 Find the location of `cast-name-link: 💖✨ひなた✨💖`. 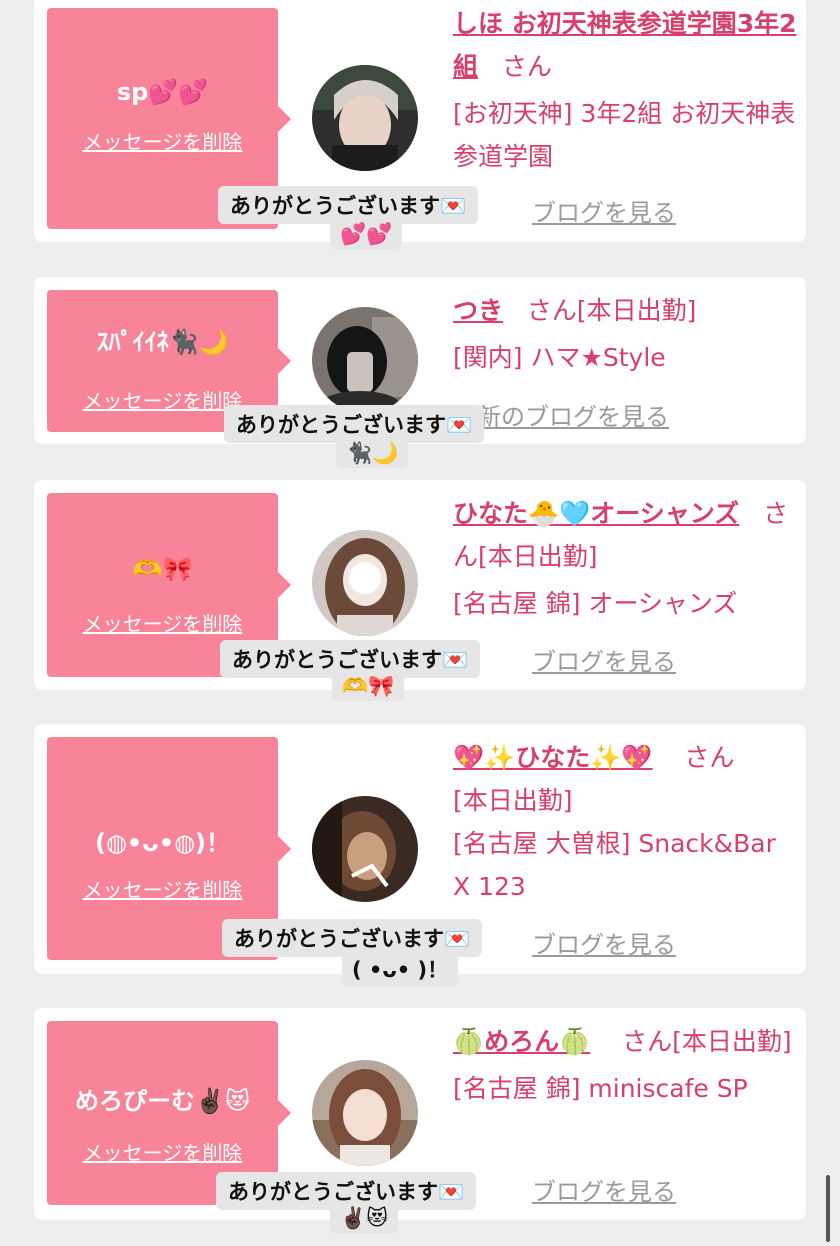

cast-name-link: 💖✨ひなた✨💖 is located at coordinates (553, 757).